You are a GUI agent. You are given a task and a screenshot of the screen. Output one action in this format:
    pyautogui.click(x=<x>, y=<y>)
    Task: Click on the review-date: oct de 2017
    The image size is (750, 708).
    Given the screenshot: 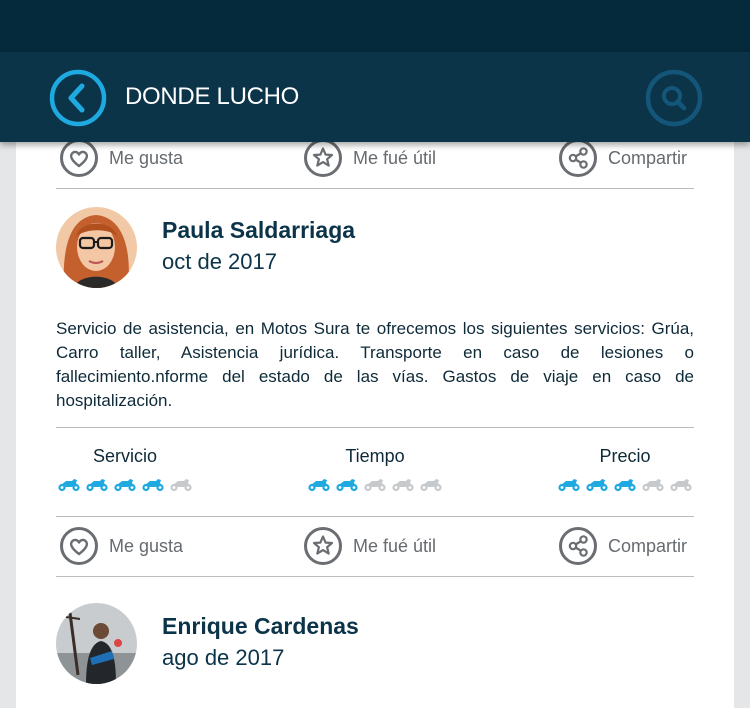 What is the action you would take?
    pyautogui.click(x=219, y=261)
    